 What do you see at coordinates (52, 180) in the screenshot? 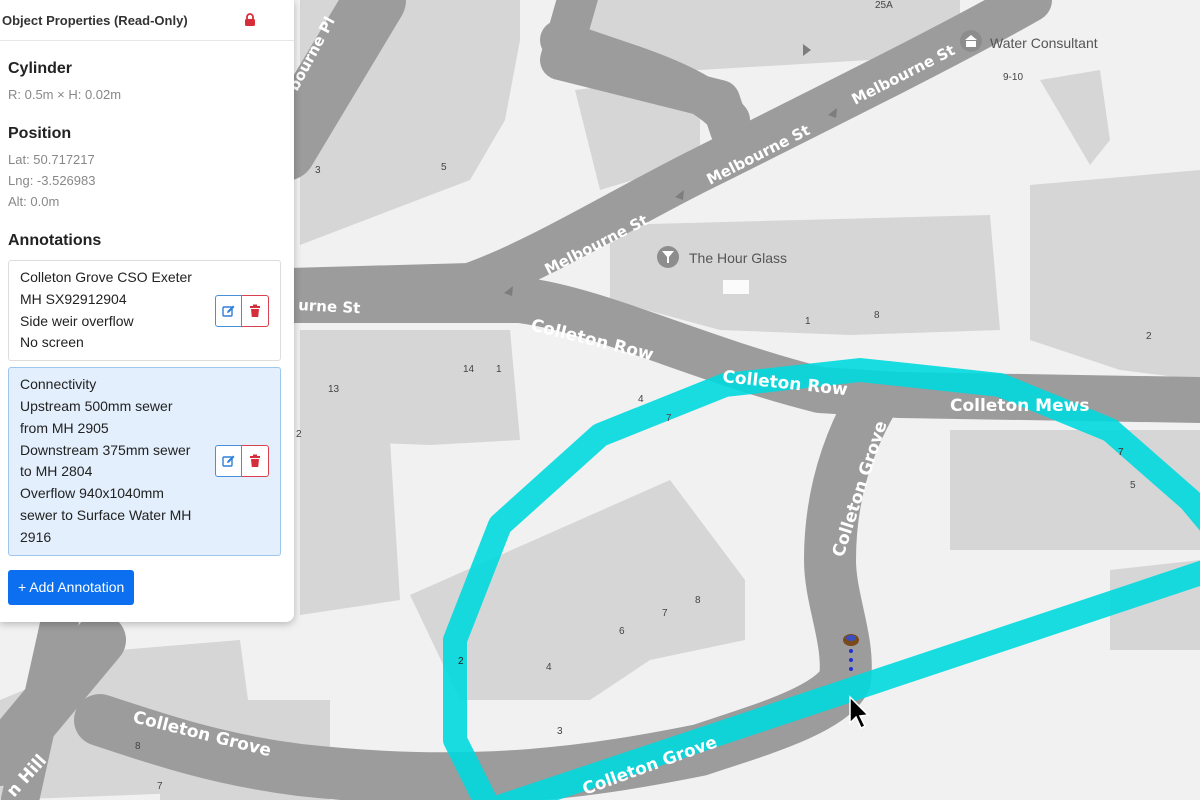
I see `position-lng: Lng: -3.526983` at bounding box center [52, 180].